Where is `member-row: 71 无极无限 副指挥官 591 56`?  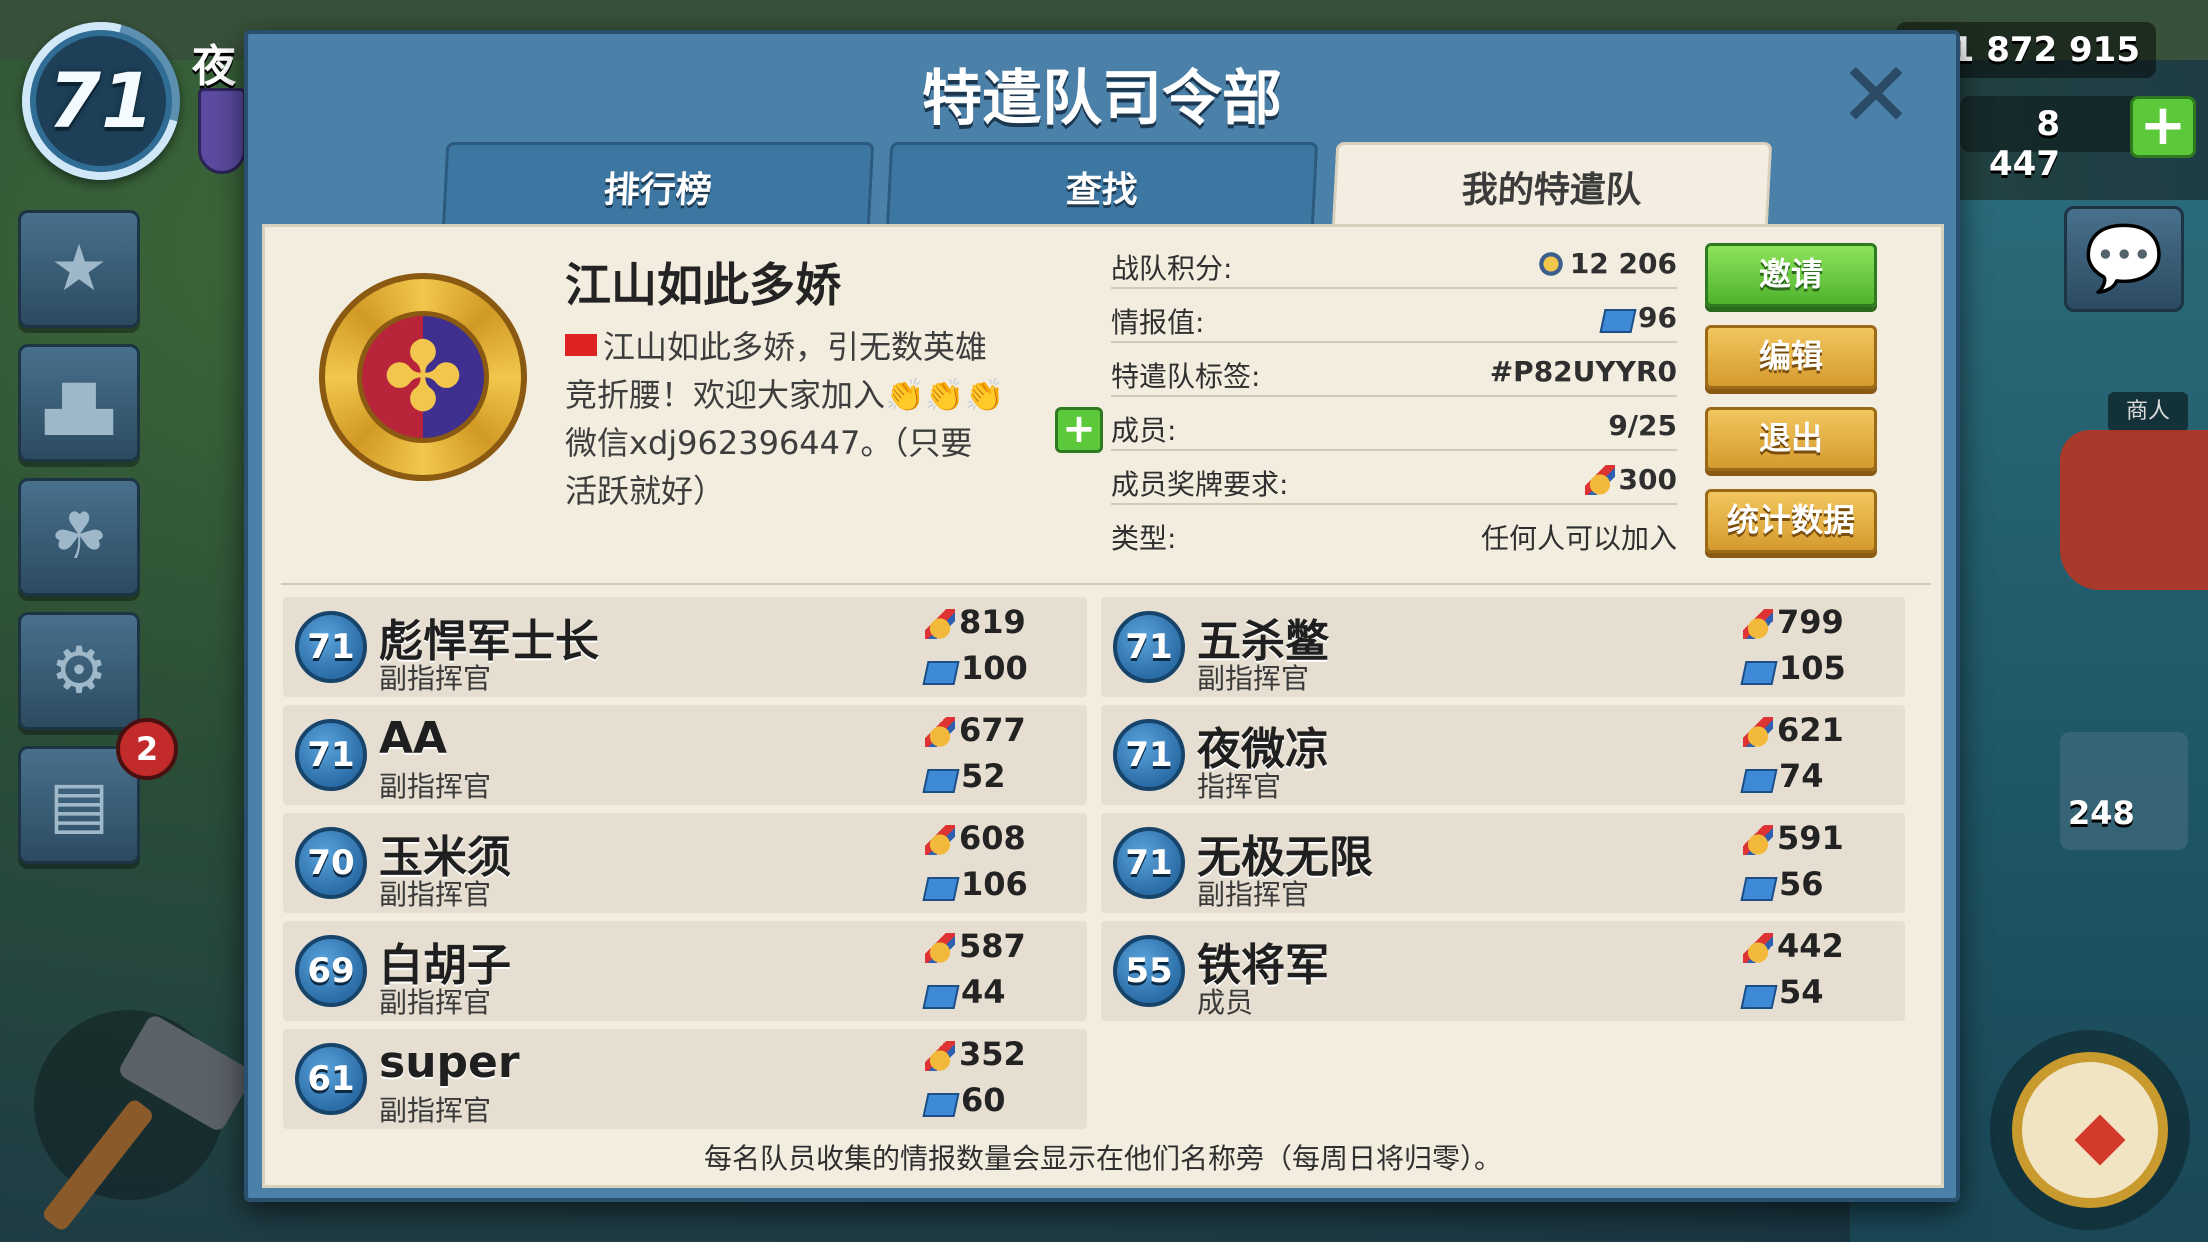 member-row: 71 无极无限 副指挥官 591 56 is located at coordinates (1503, 863).